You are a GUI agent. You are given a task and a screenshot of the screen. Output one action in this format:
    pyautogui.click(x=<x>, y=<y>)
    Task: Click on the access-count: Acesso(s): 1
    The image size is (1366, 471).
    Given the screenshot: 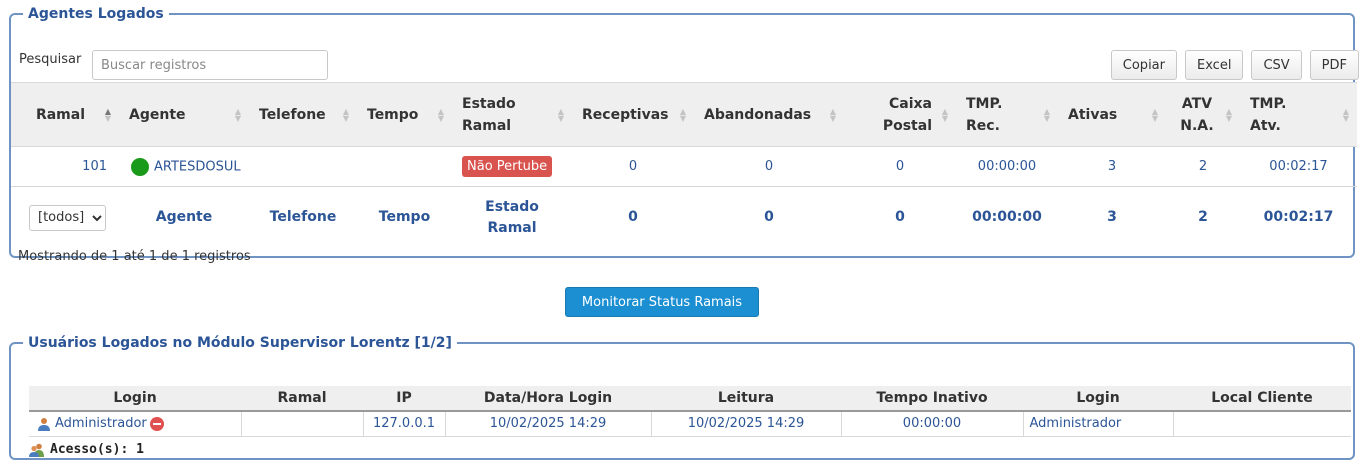 What is the action you would take?
    pyautogui.click(x=86, y=449)
    